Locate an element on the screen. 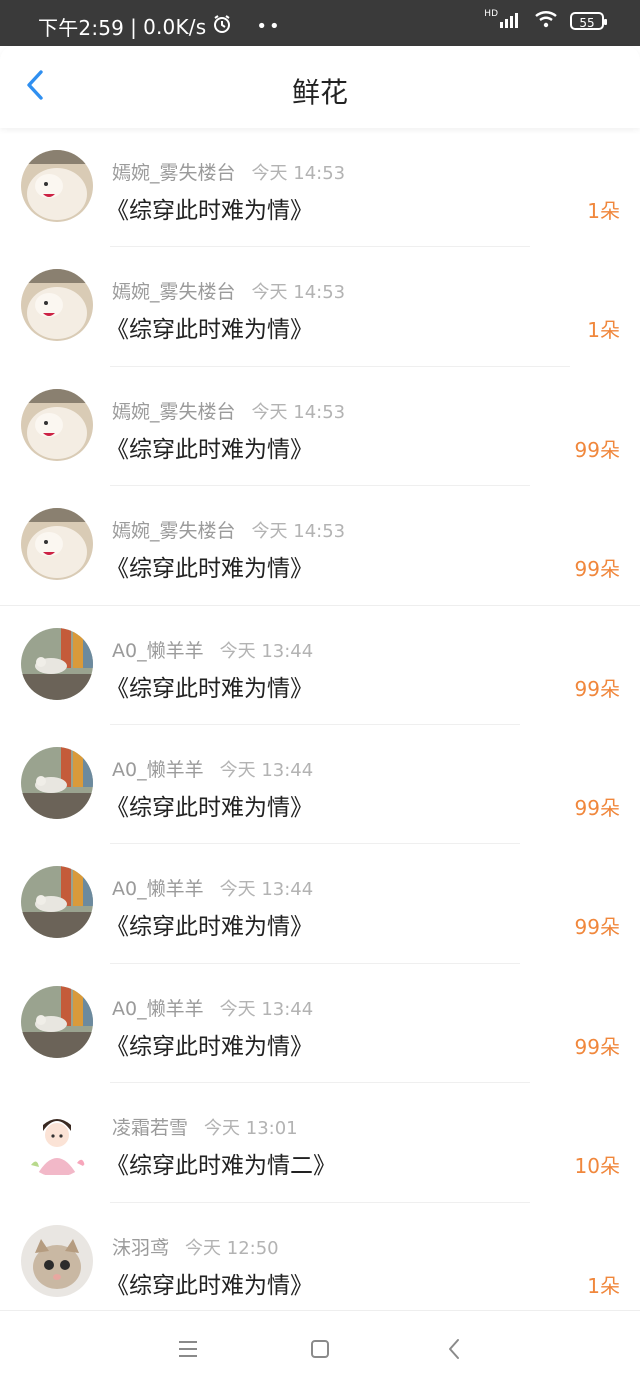 This screenshot has height=1388, width=640. alarm-icon is located at coordinates (222, 26).